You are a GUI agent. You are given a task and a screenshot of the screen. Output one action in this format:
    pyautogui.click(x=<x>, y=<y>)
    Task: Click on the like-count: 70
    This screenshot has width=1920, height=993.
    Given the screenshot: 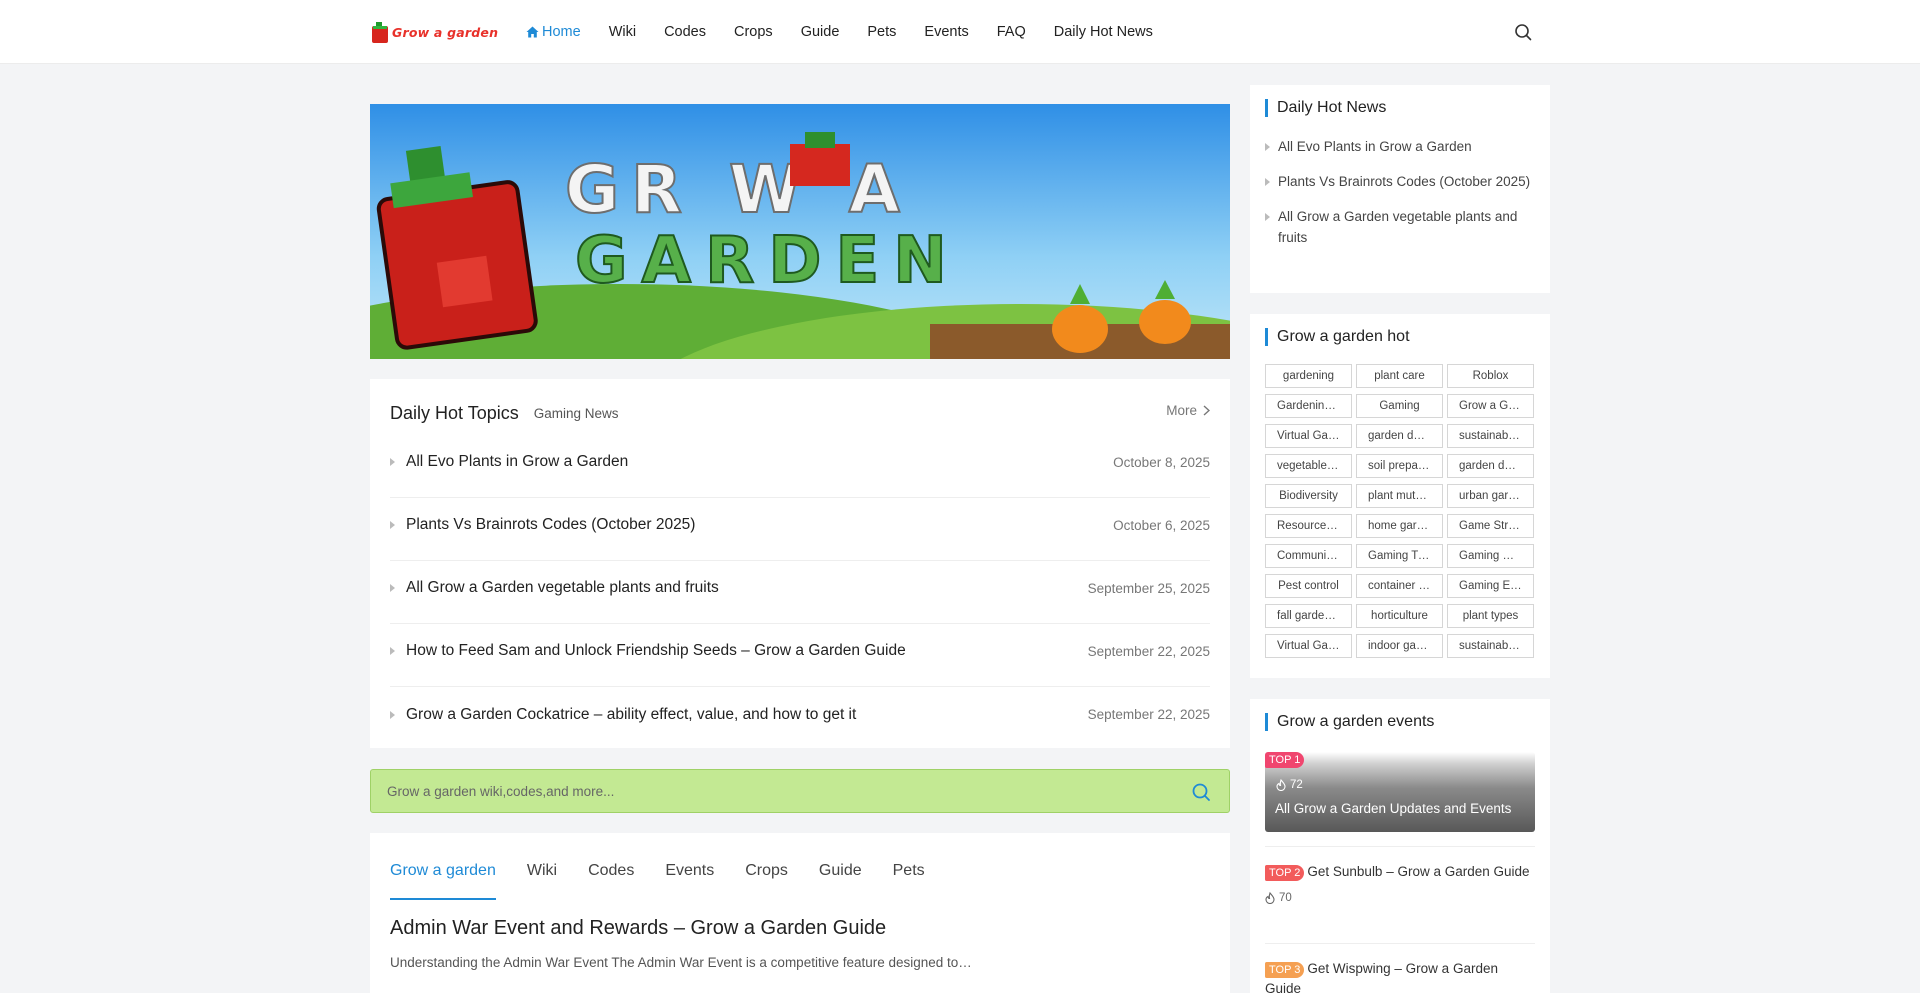 What is the action you would take?
    pyautogui.click(x=1400, y=898)
    